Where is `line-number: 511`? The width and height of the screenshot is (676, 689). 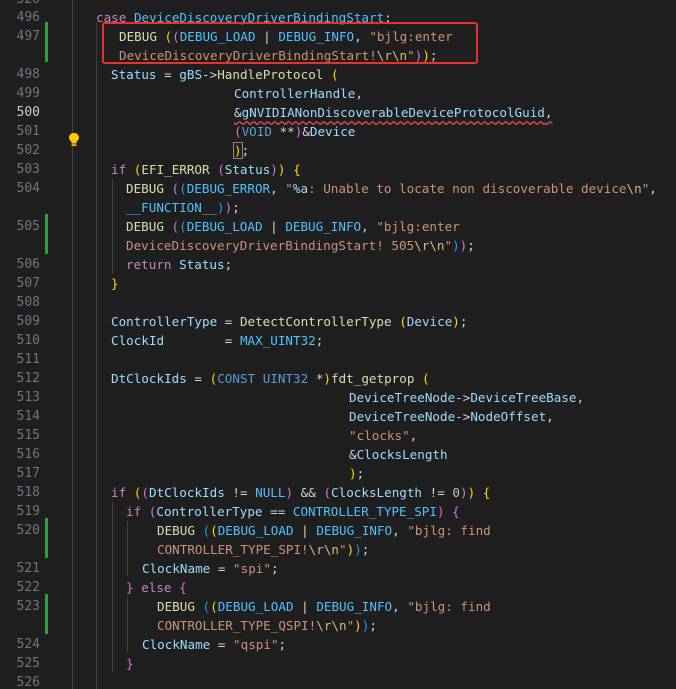 line-number: 511 is located at coordinates (28, 359).